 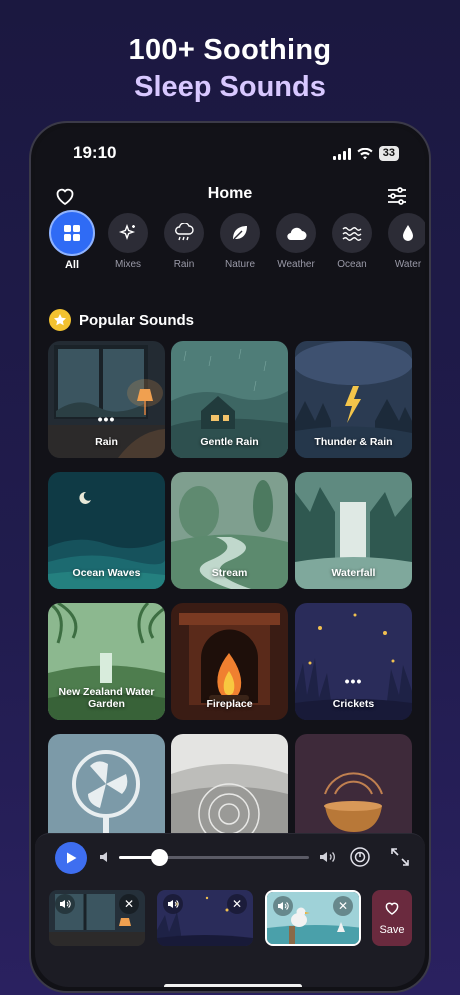 What do you see at coordinates (60, 320) in the screenshot?
I see `star-icon` at bounding box center [60, 320].